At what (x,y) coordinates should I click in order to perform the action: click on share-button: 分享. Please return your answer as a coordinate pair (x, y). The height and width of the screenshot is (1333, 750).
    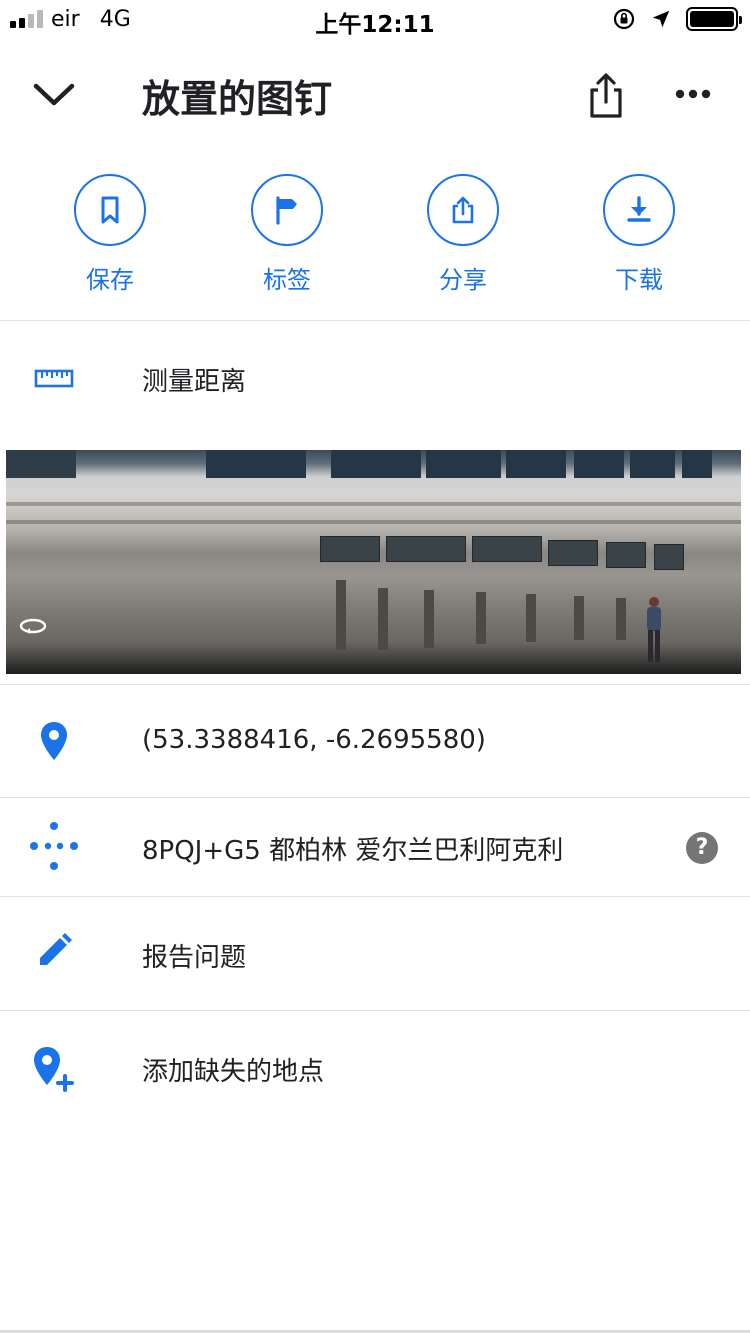
    Looking at the image, I should click on (463, 232).